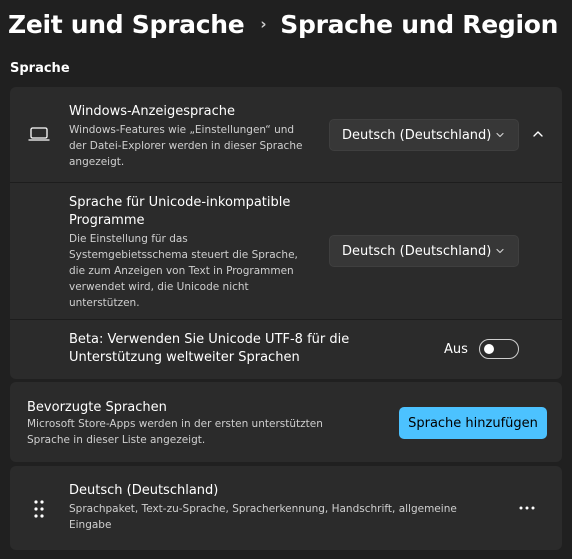  What do you see at coordinates (417, 135) in the screenshot?
I see `display-language-dropdown-value: Deutsch (Deutschland)` at bounding box center [417, 135].